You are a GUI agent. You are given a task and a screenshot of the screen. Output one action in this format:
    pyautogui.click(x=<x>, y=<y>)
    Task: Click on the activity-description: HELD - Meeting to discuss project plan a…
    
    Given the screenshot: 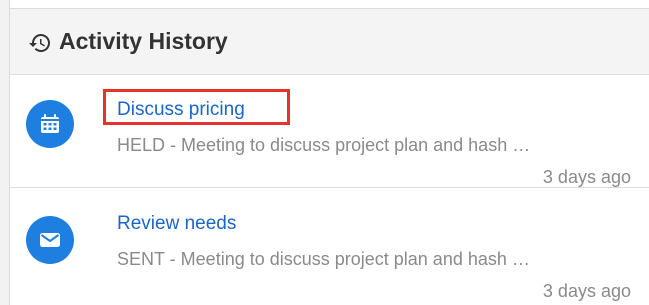 What is the action you would take?
    pyautogui.click(x=324, y=145)
    